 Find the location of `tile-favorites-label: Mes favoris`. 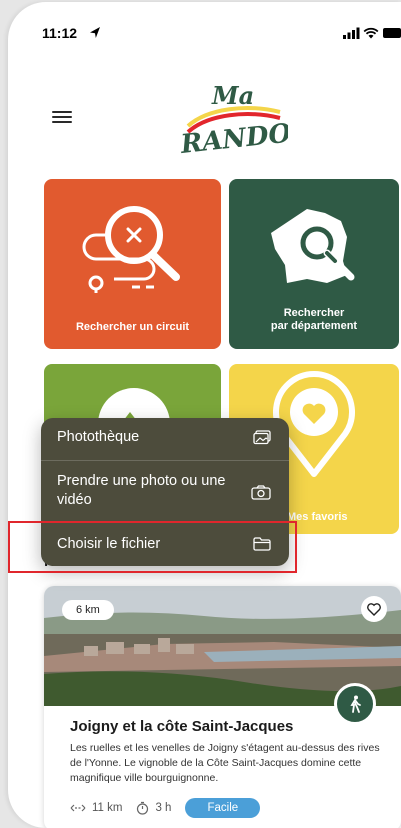

tile-favorites-label: Mes favoris is located at coordinates (317, 517).